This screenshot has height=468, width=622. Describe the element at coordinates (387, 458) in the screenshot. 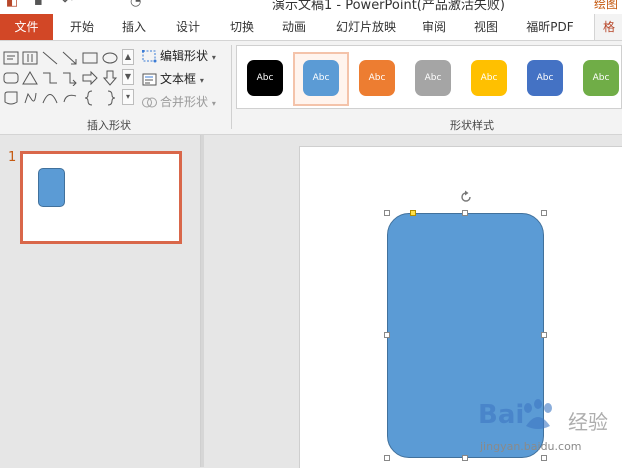

I see `resize-handle-bottom-left` at that location.